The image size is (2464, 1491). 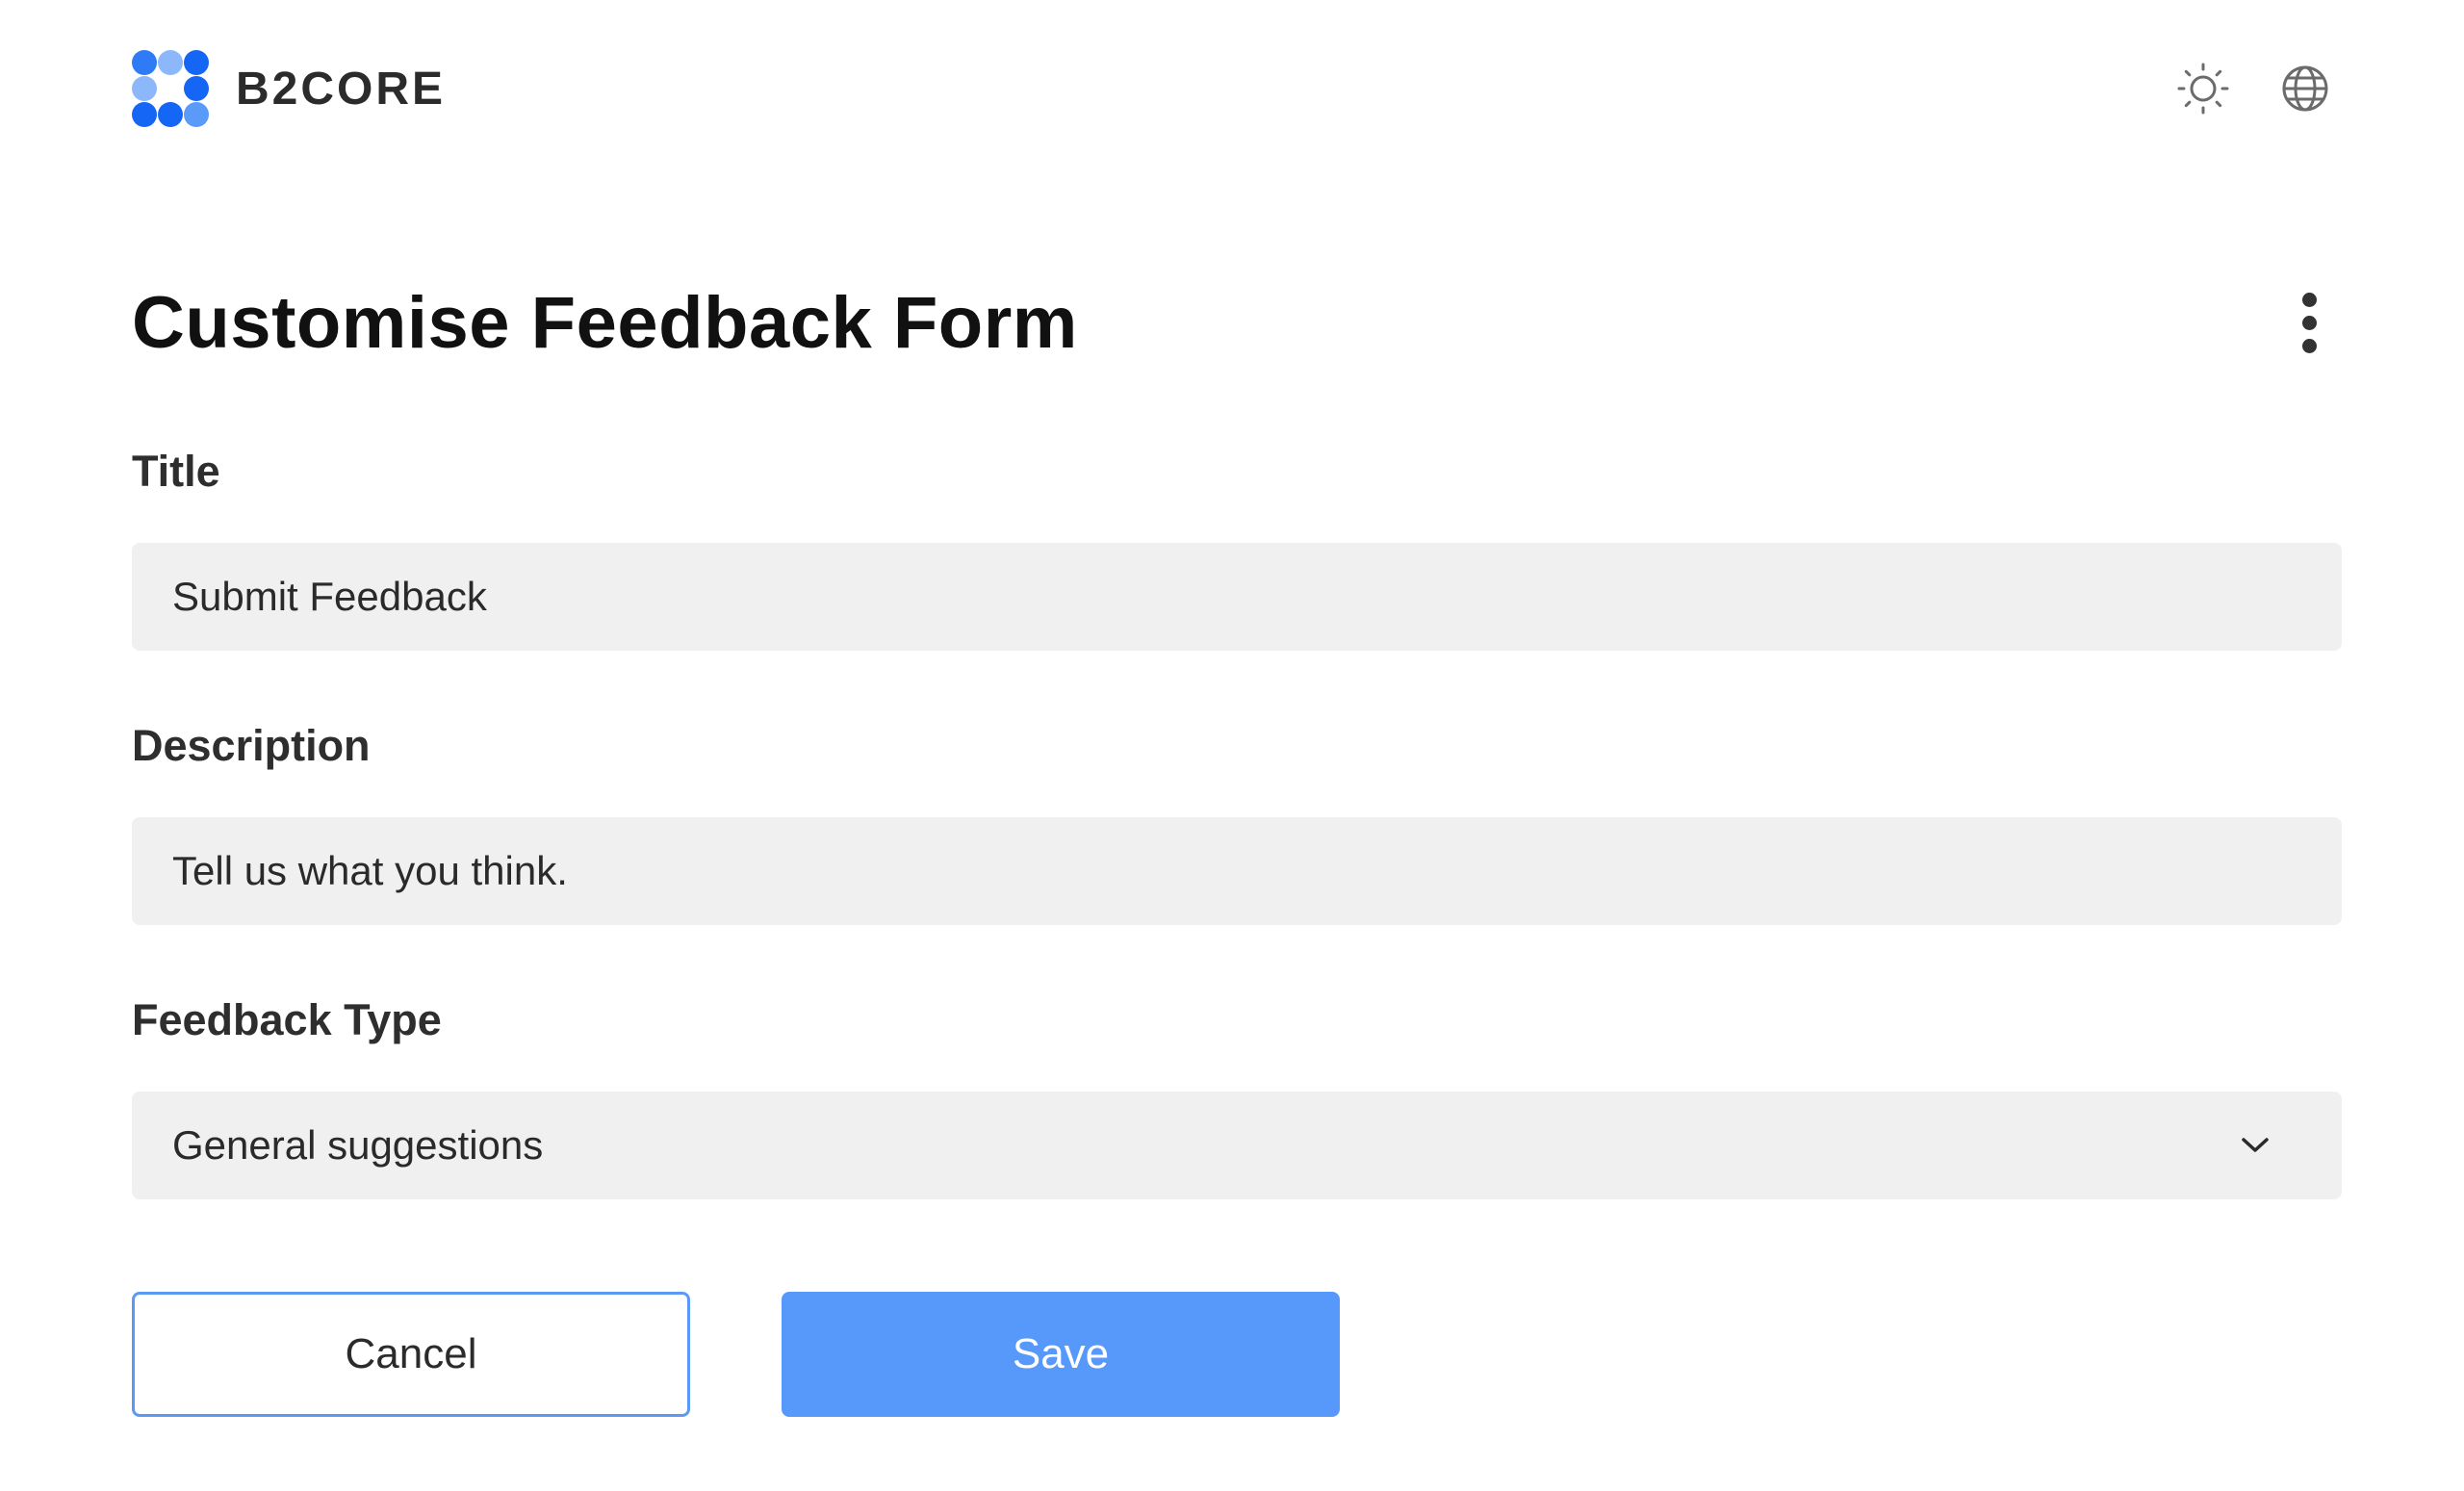 What do you see at coordinates (251, 745) in the screenshot?
I see `description-label: Description` at bounding box center [251, 745].